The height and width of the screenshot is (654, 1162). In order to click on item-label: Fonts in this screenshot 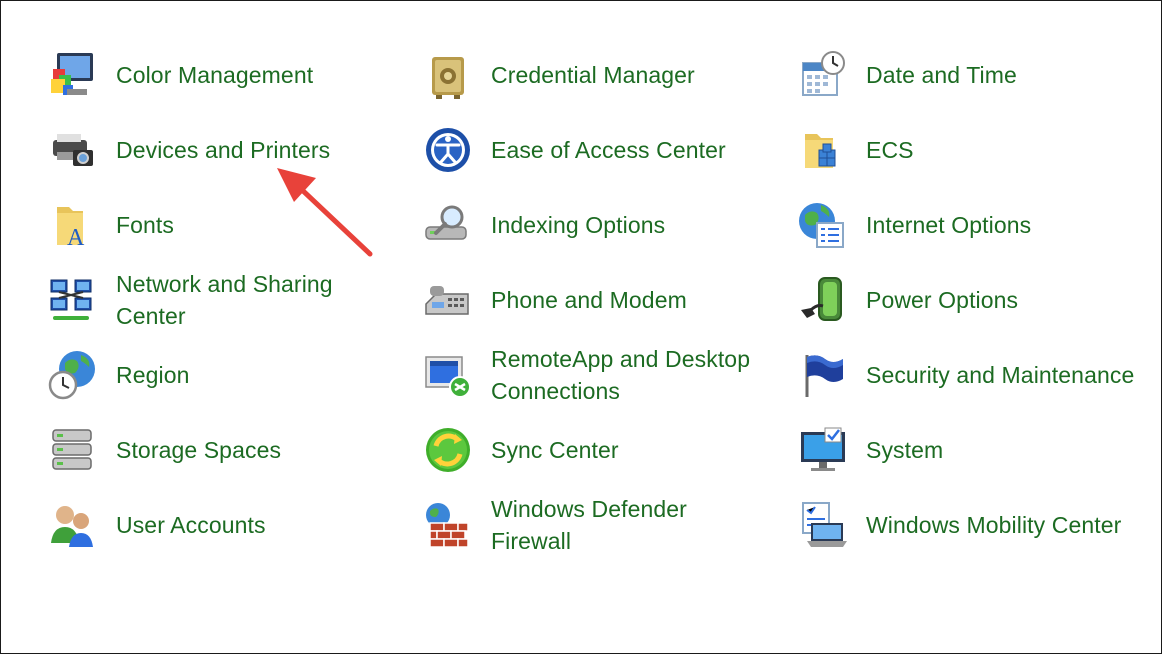, I will do `click(145, 225)`.